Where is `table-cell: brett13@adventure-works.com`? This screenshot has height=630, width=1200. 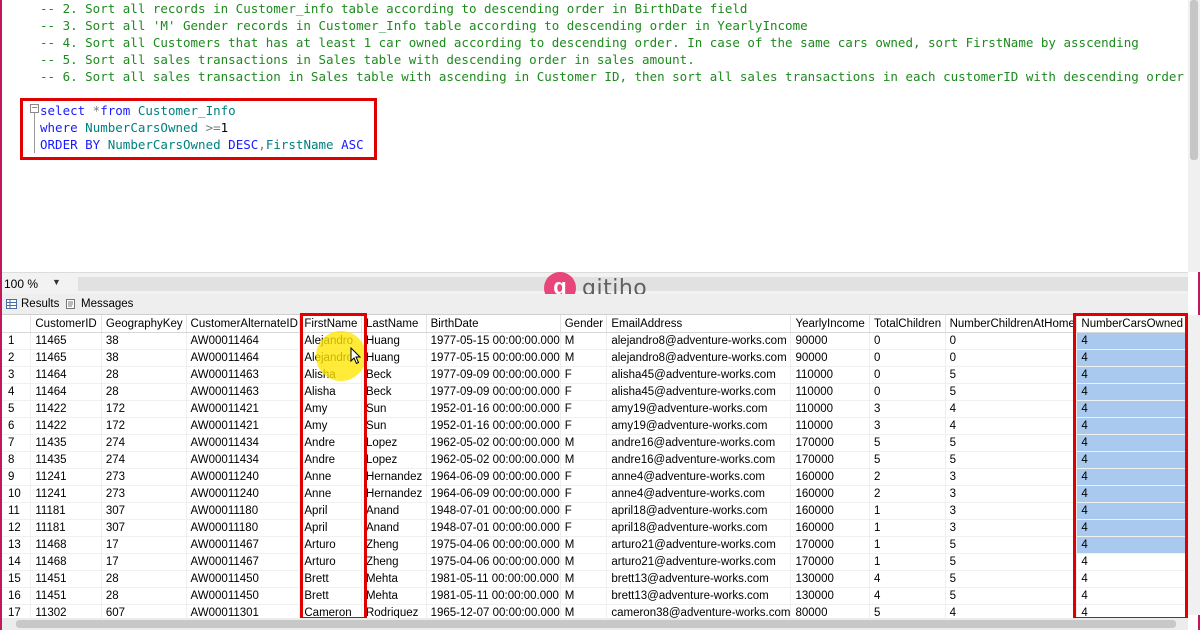
table-cell: brett13@adventure-works.com is located at coordinates (699, 579).